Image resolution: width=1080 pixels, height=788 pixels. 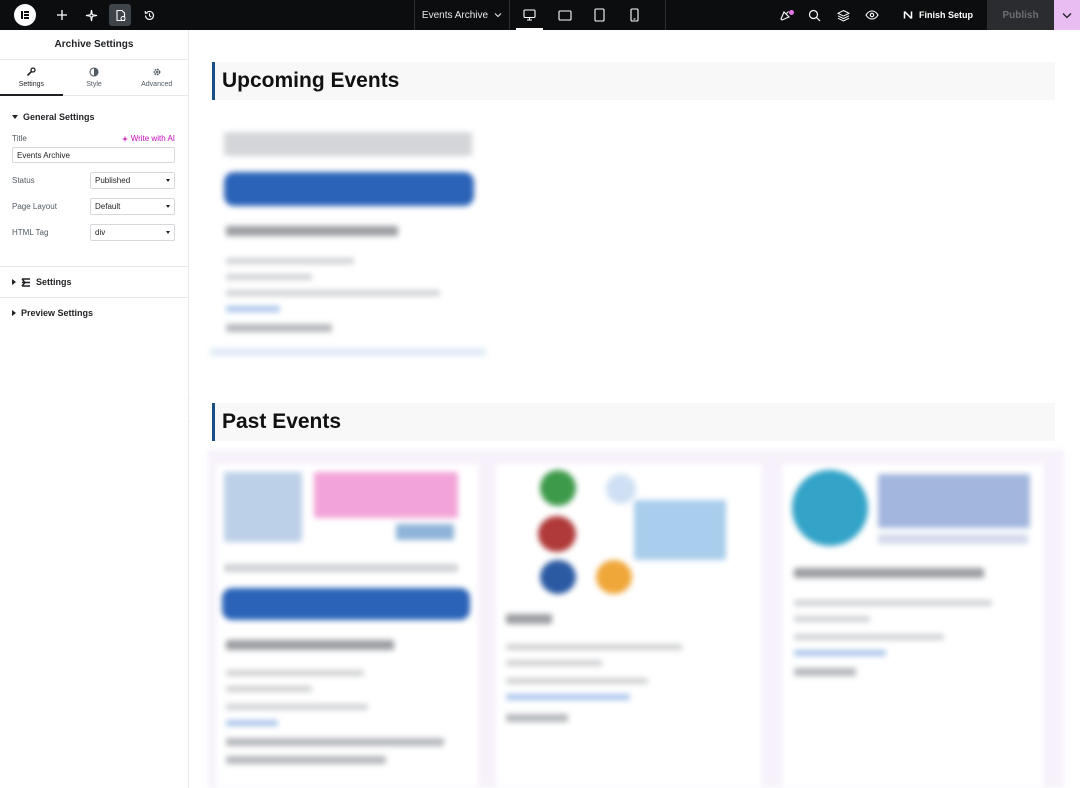 I want to click on setup-checklist-icon, so click(x=908, y=15).